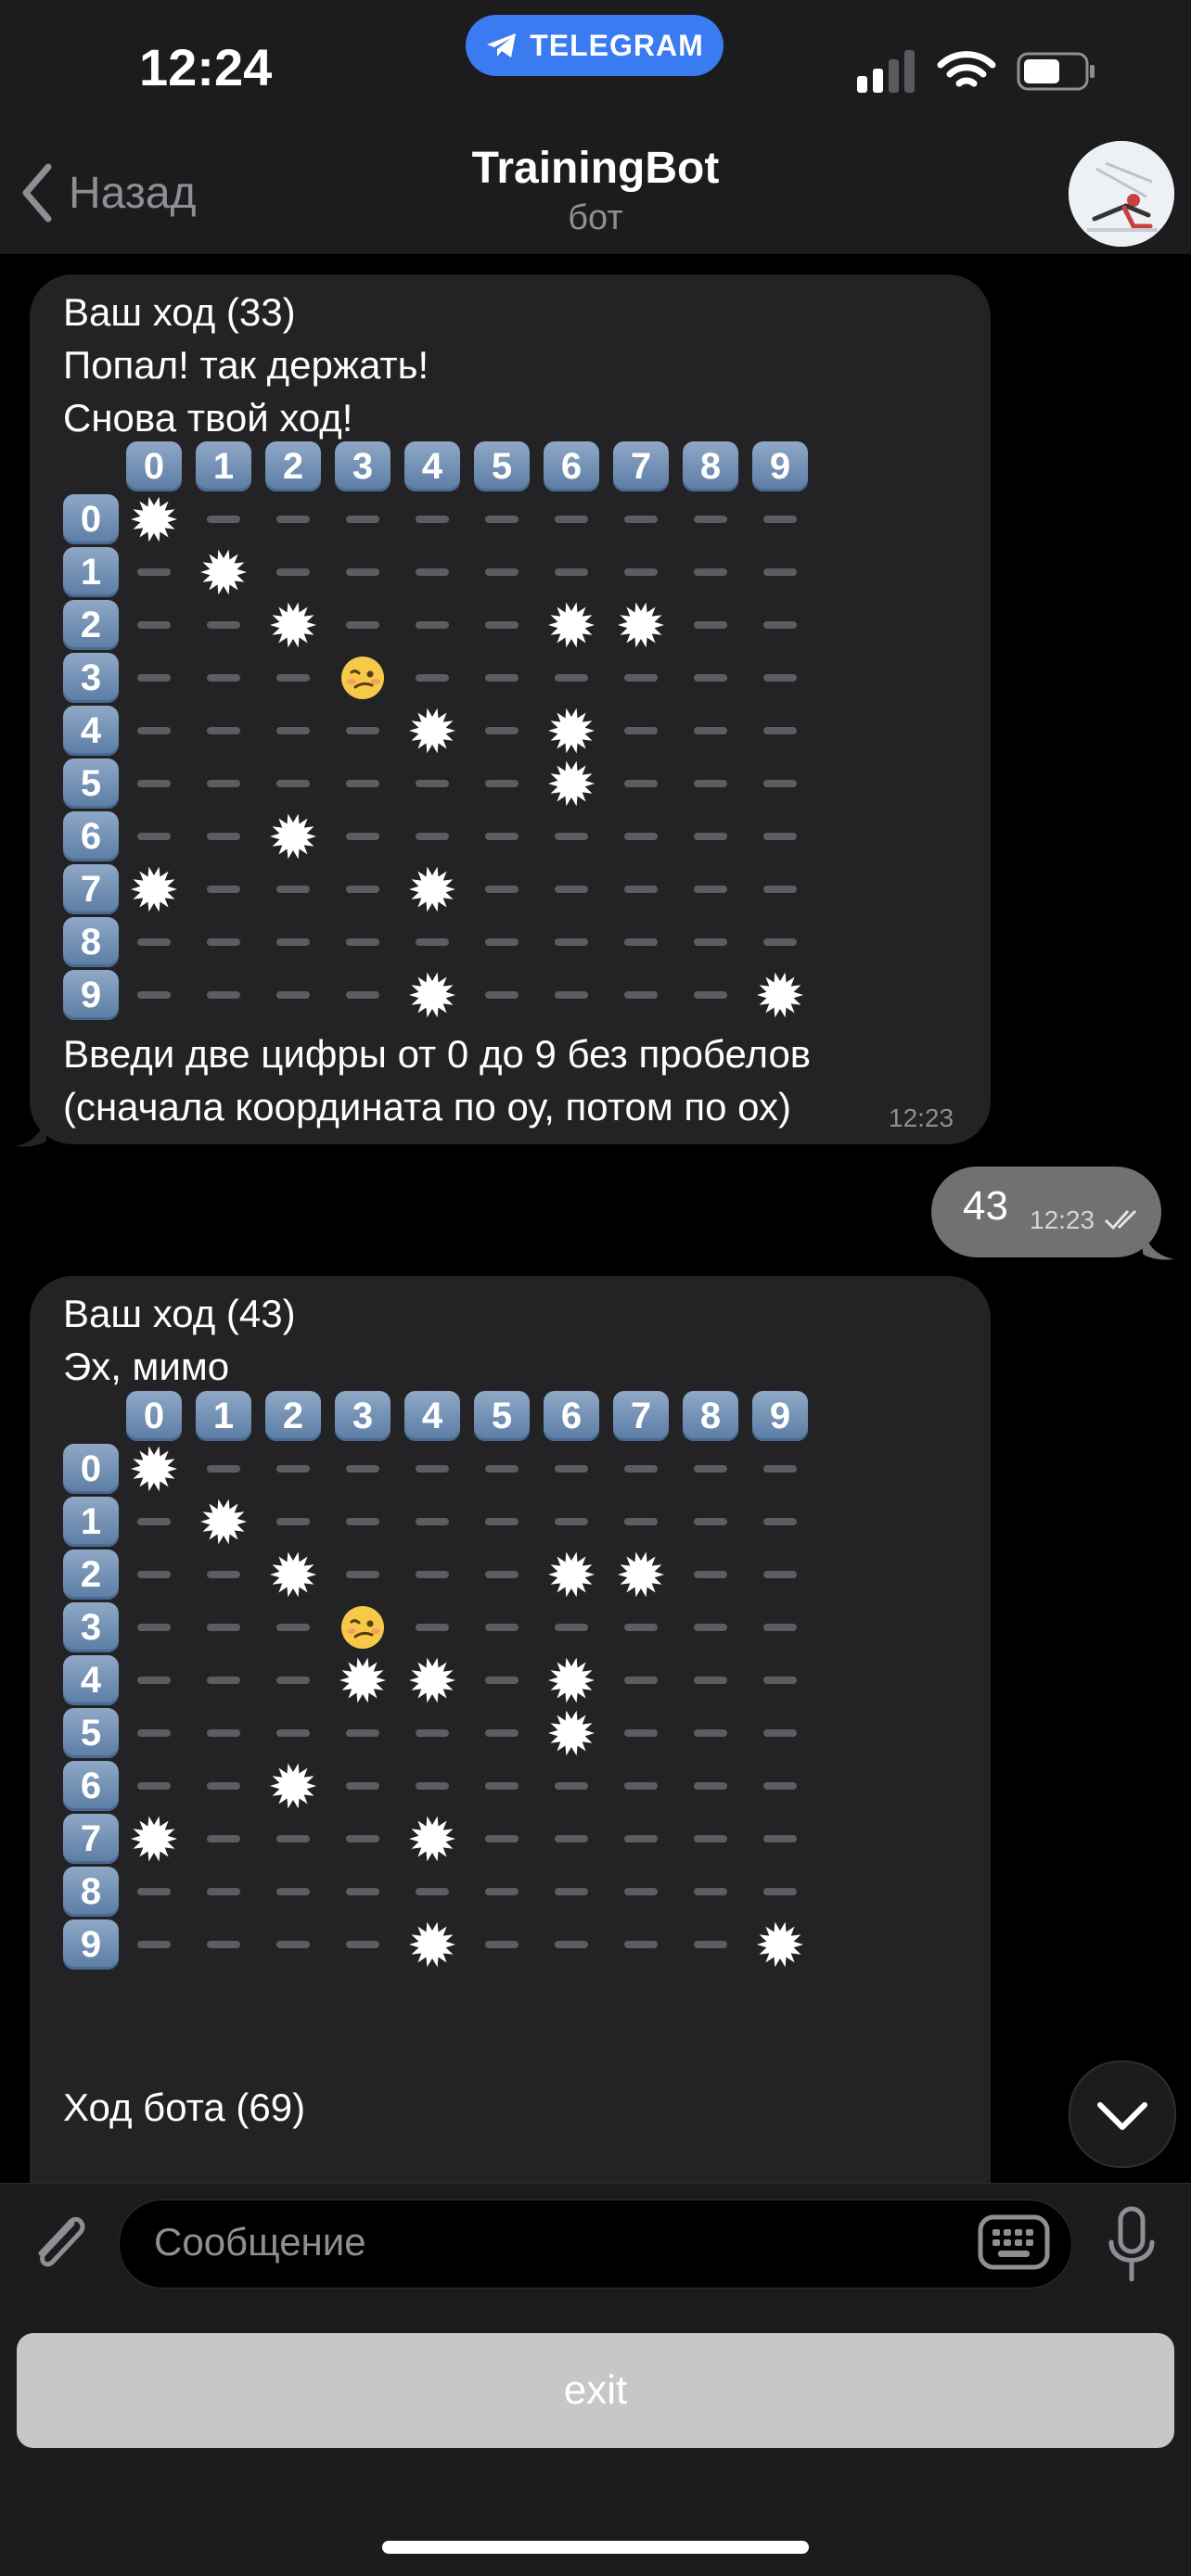 This screenshot has height=2576, width=1191. What do you see at coordinates (91, 995) in the screenshot?
I see `row-header: 9` at bounding box center [91, 995].